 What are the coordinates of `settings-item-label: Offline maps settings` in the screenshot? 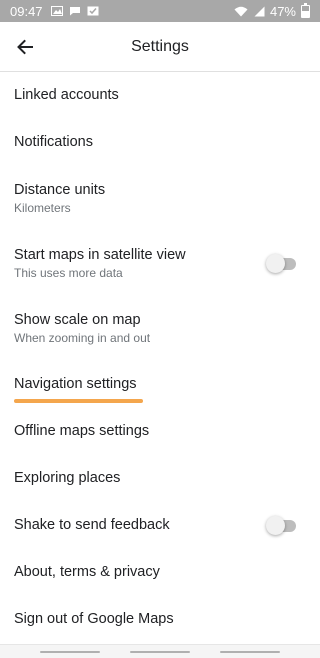 It's located at (82, 431).